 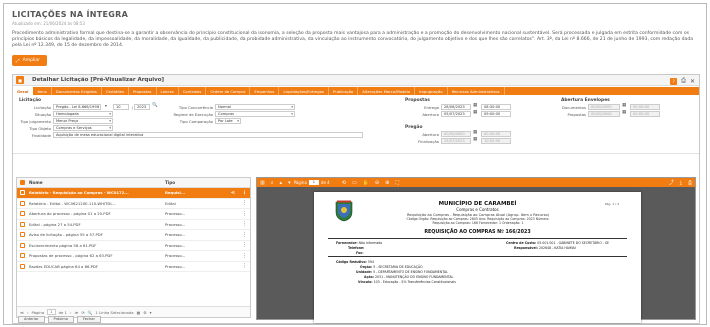 I want to click on documentos-time-field: 00:00:00, so click(x=645, y=107).